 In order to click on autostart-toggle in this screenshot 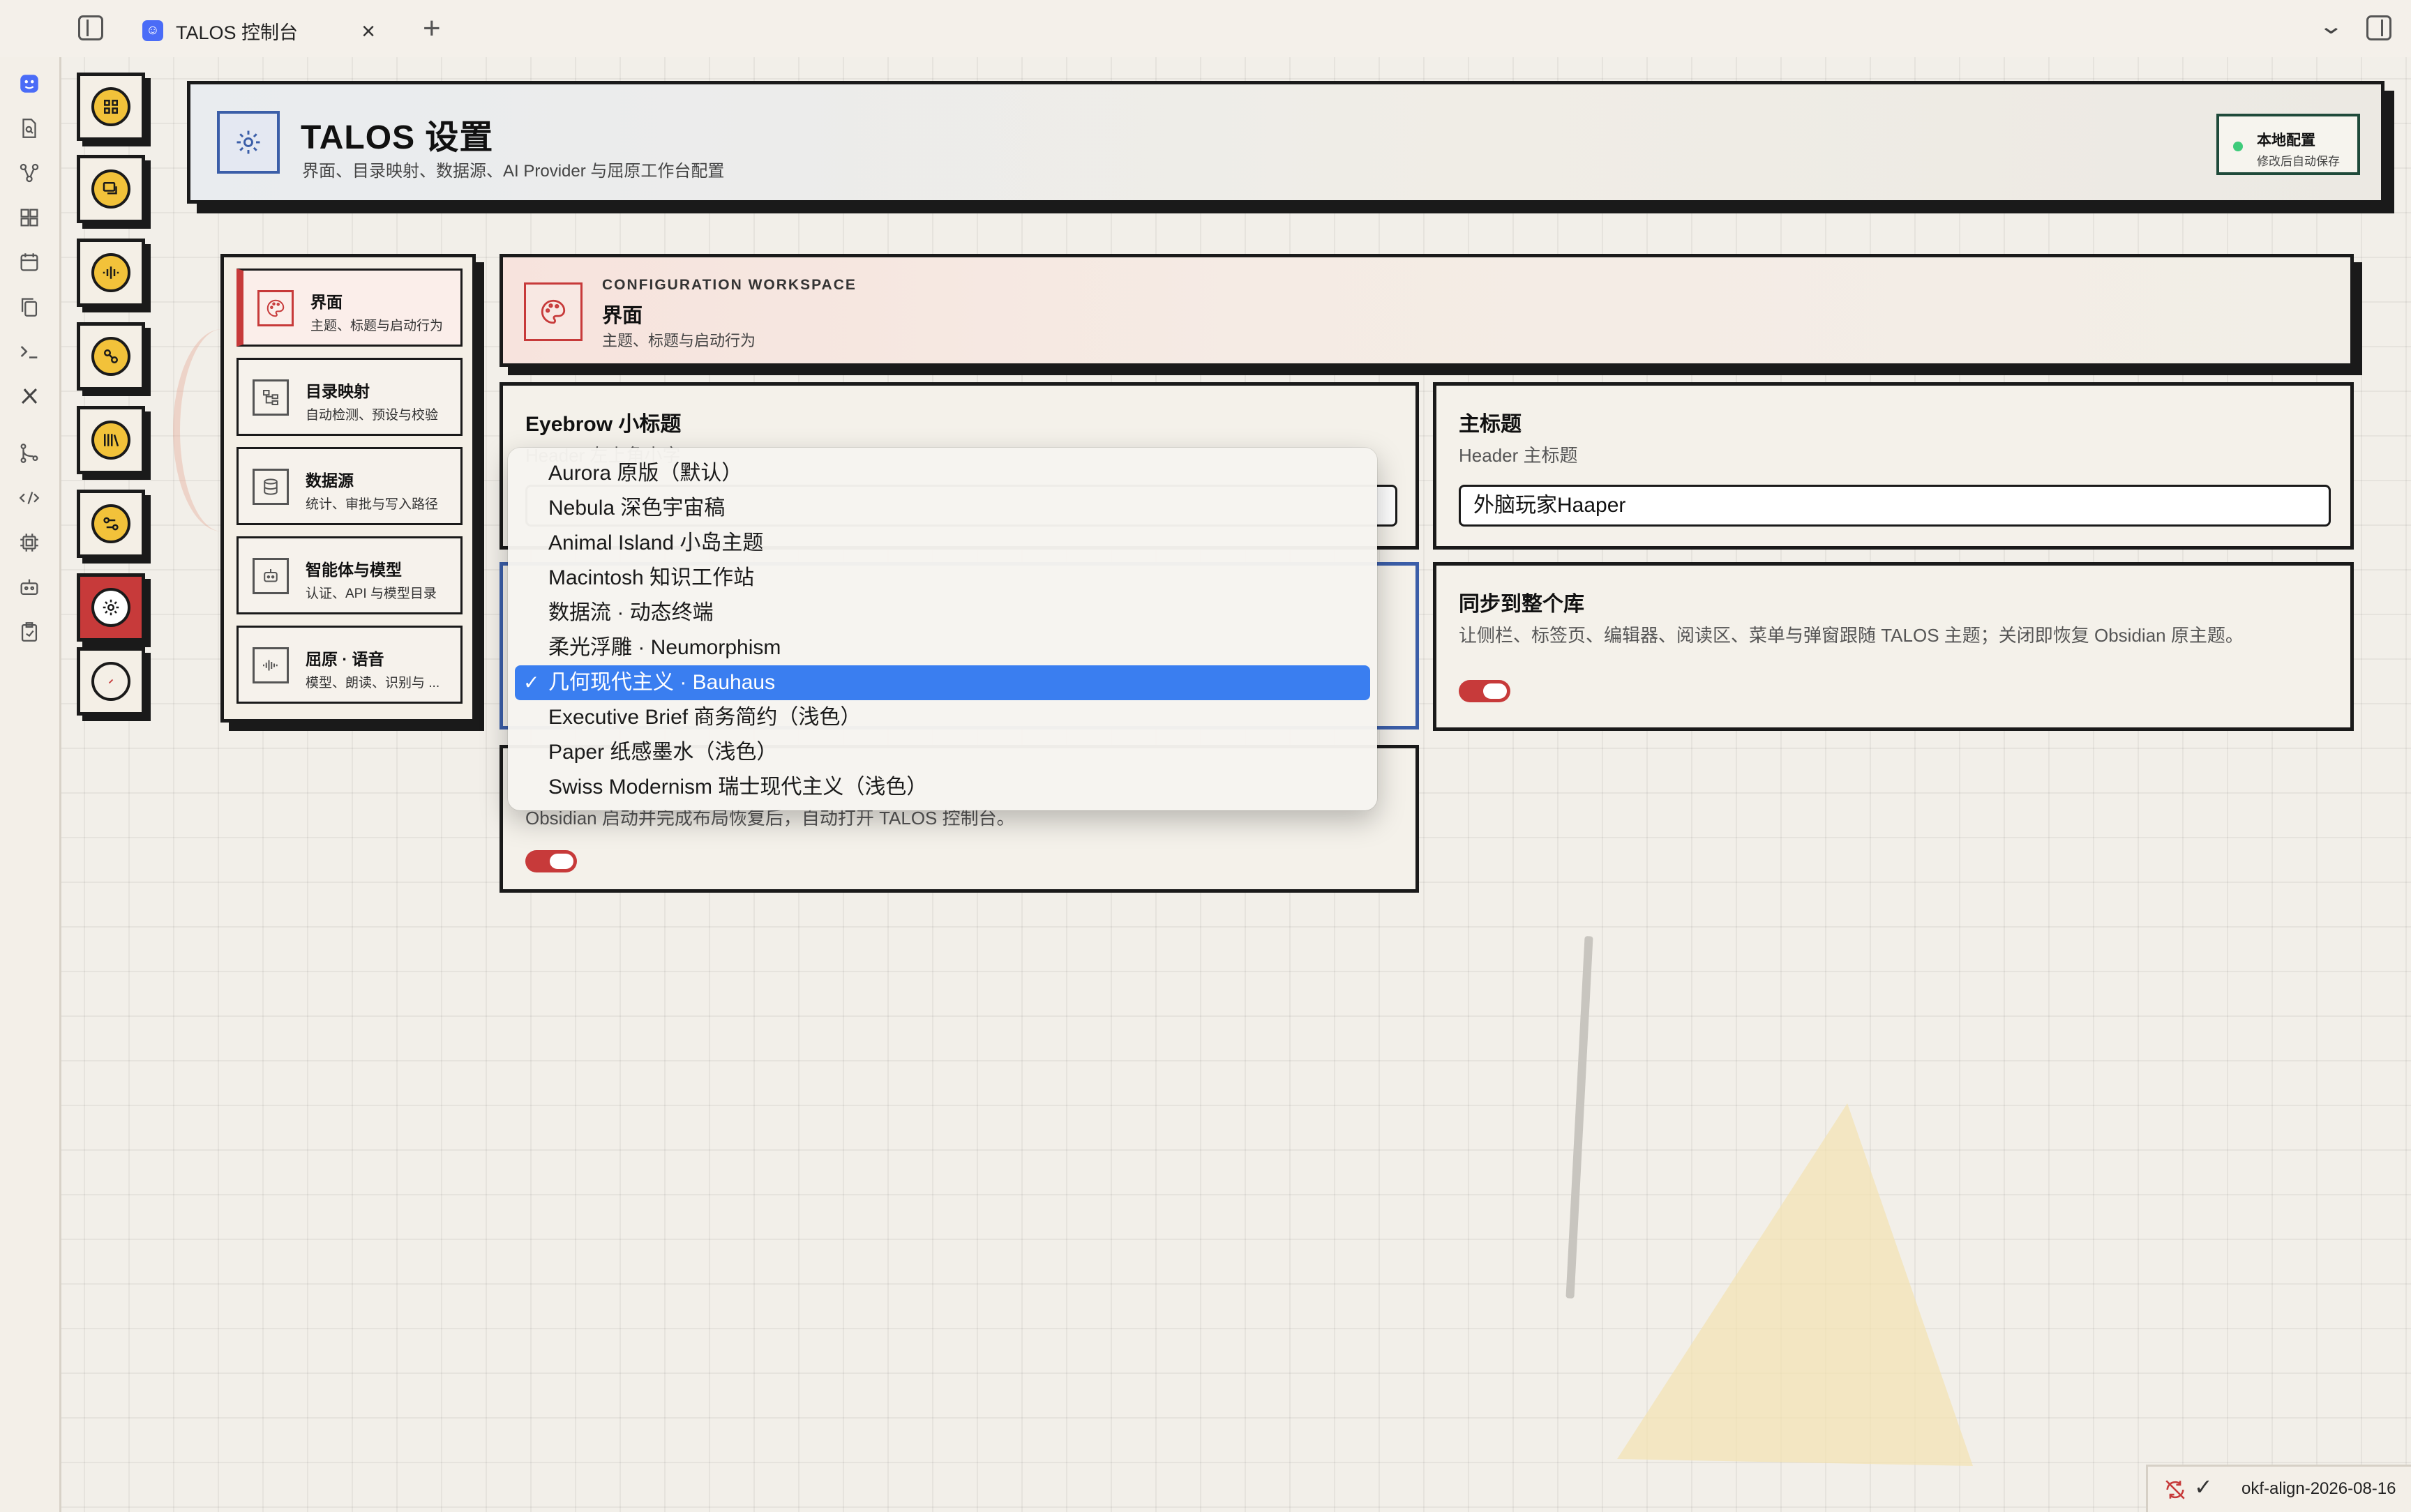, I will do `click(551, 861)`.